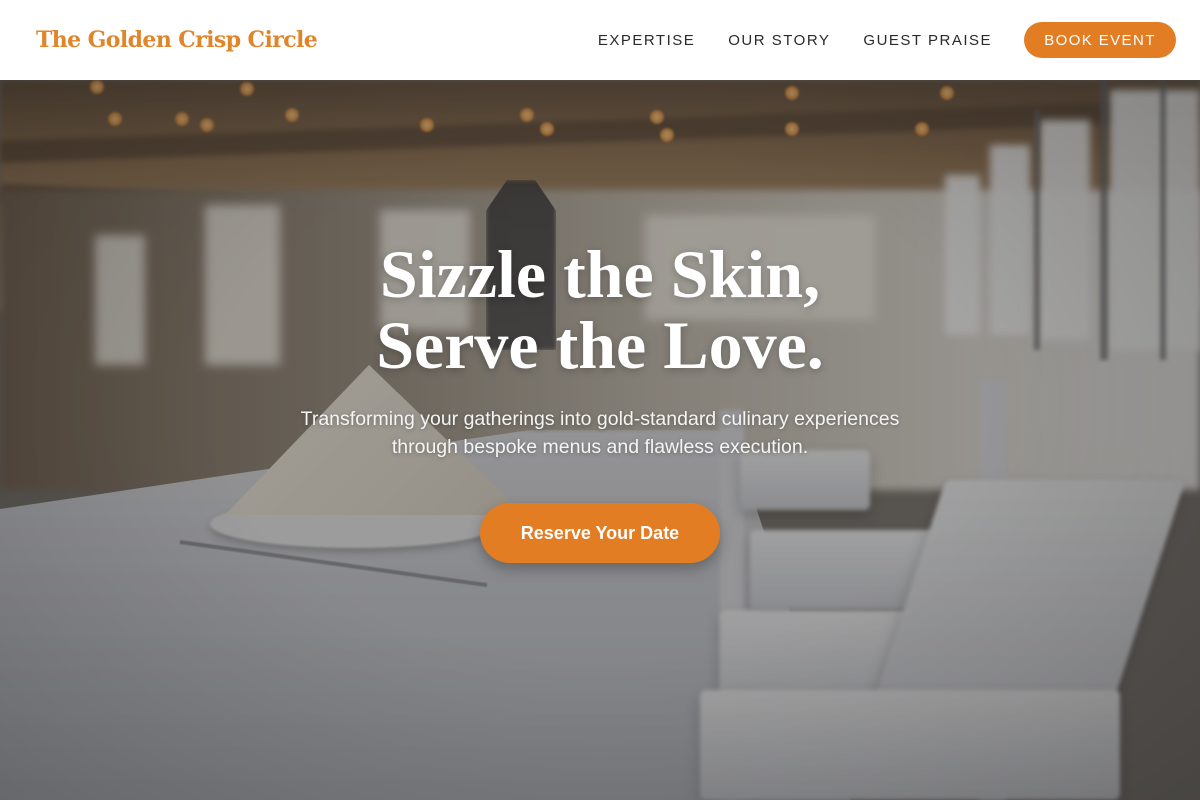 This screenshot has height=800, width=1200. I want to click on nav-link-our-story: OUR STORY, so click(779, 40).